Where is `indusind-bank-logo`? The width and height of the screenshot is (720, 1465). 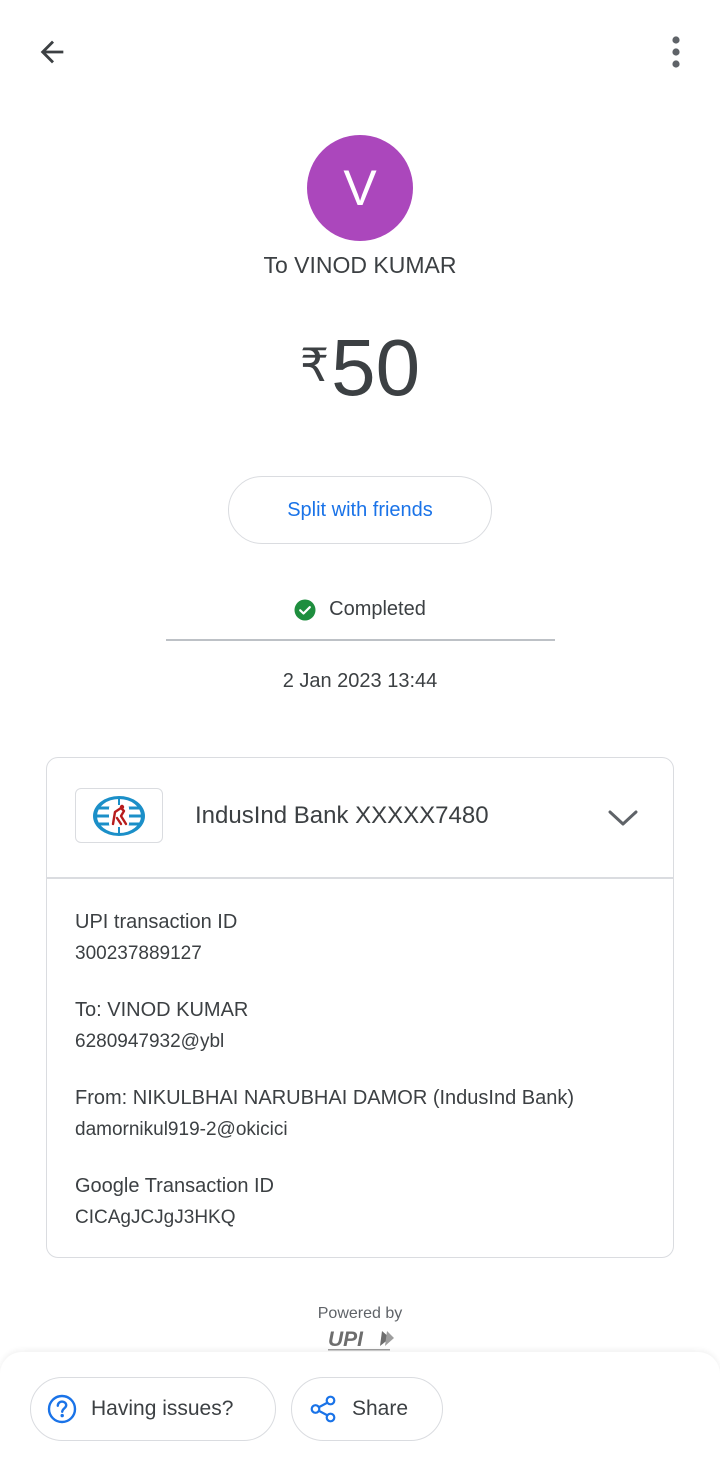
indusind-bank-logo is located at coordinates (119, 815).